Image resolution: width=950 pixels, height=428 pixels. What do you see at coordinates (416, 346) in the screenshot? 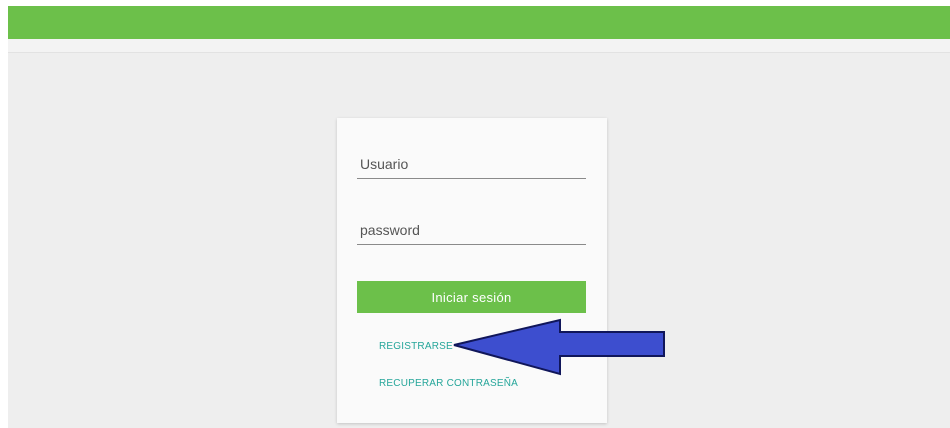
I see `register-link: REGISTRARSE` at bounding box center [416, 346].